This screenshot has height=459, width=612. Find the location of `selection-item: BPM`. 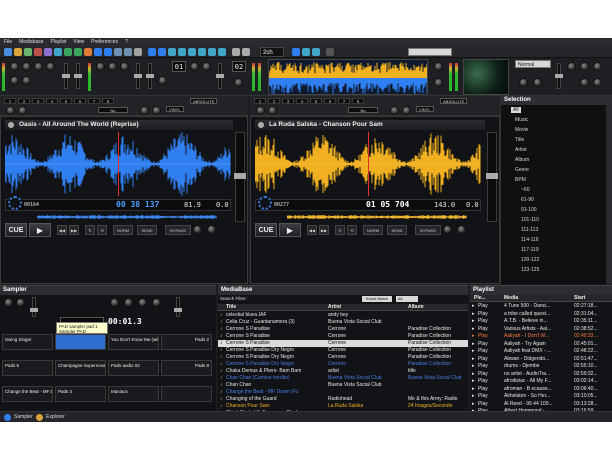

selection-item: BPM is located at coordinates (520, 180).